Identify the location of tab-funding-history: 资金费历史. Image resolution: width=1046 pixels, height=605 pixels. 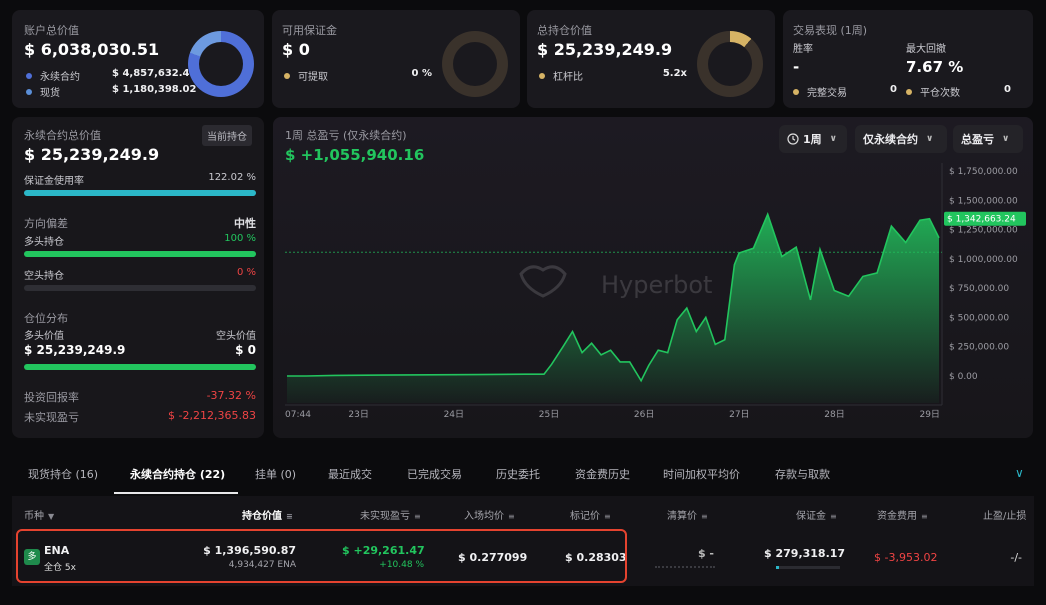
(602, 474).